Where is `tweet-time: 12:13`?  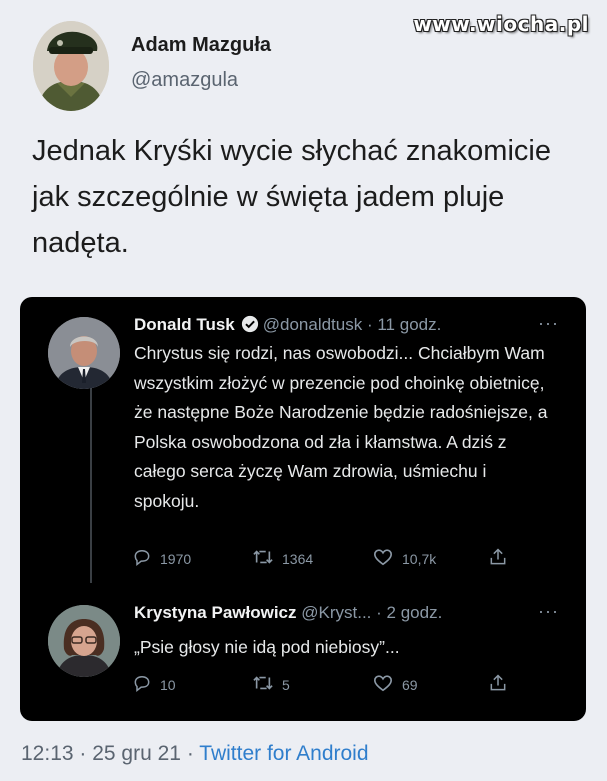 tweet-time: 12:13 is located at coordinates (47, 753).